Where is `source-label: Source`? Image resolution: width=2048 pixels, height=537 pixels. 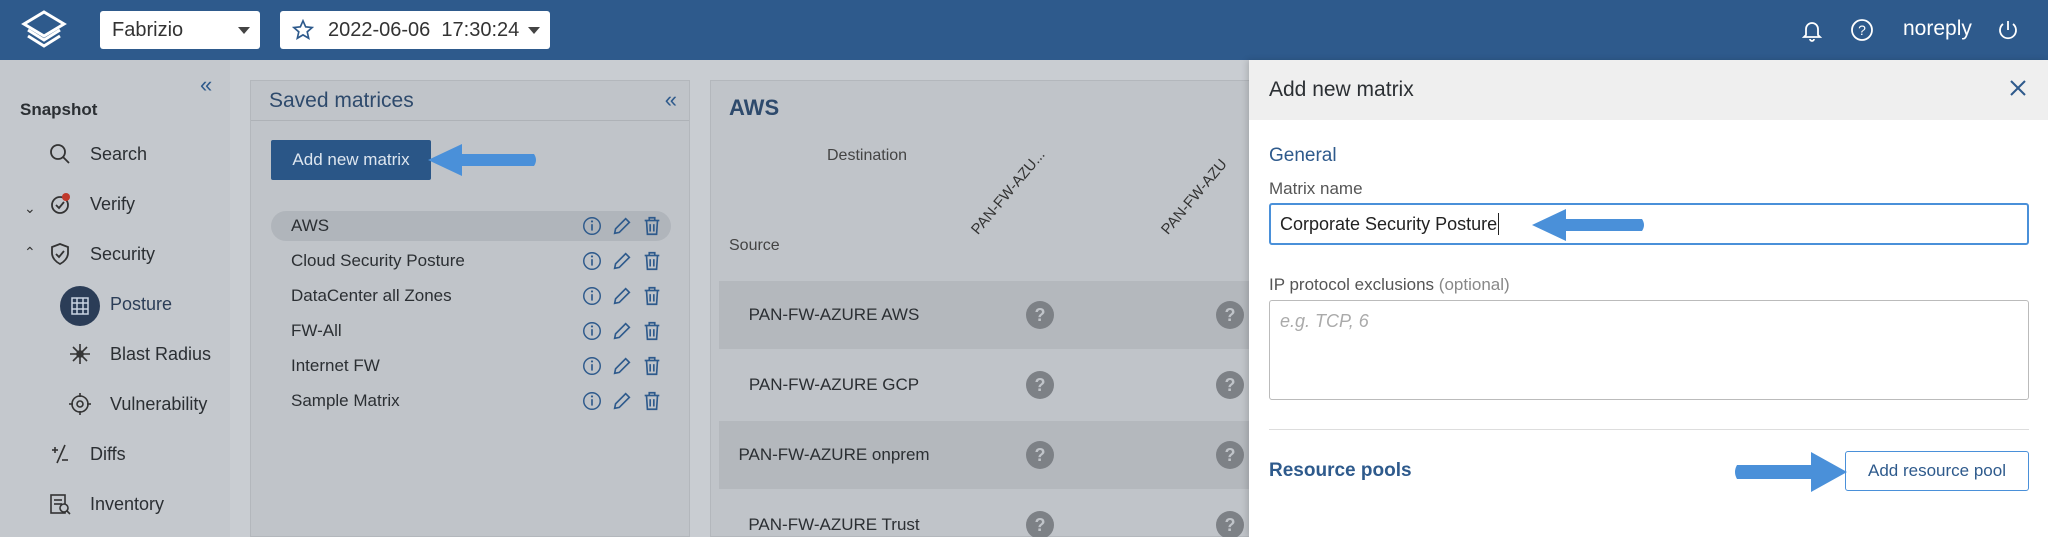 source-label: Source is located at coordinates (754, 245).